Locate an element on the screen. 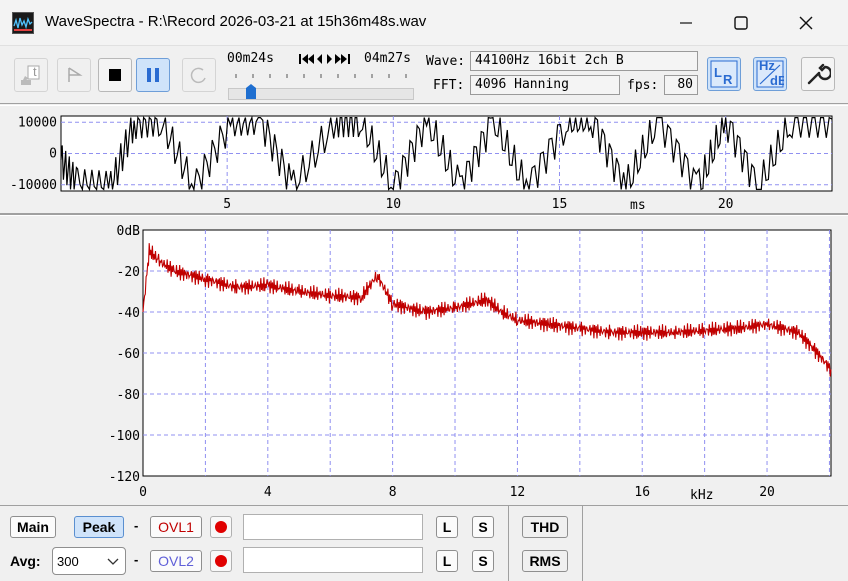 This screenshot has width=848, height=581. ovl1-dash: - is located at coordinates (136, 525).